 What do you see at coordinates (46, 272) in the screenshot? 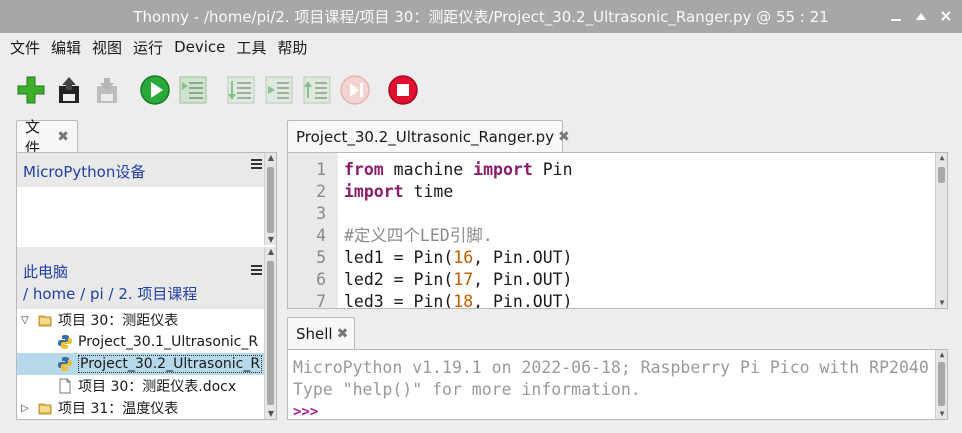
I see `this-computer-title: 此电脑` at bounding box center [46, 272].